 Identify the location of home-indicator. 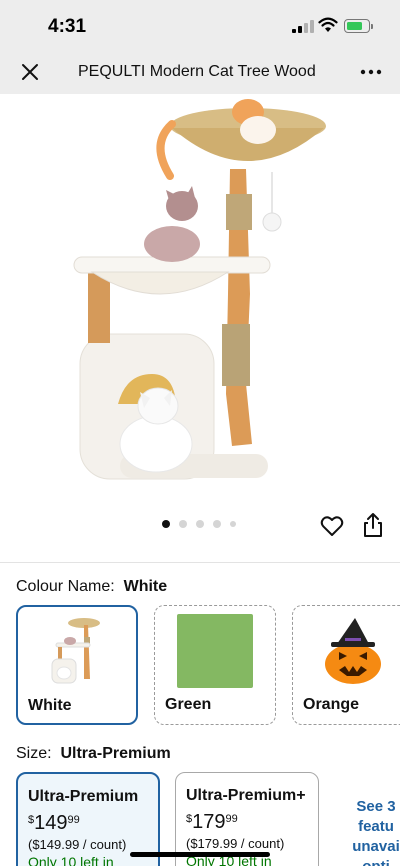
(200, 854).